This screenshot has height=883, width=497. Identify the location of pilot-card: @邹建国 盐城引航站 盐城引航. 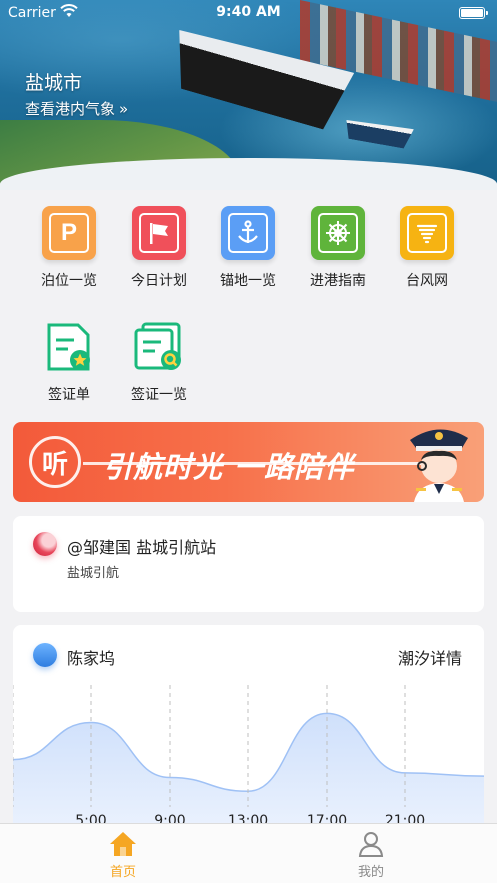
(248, 564).